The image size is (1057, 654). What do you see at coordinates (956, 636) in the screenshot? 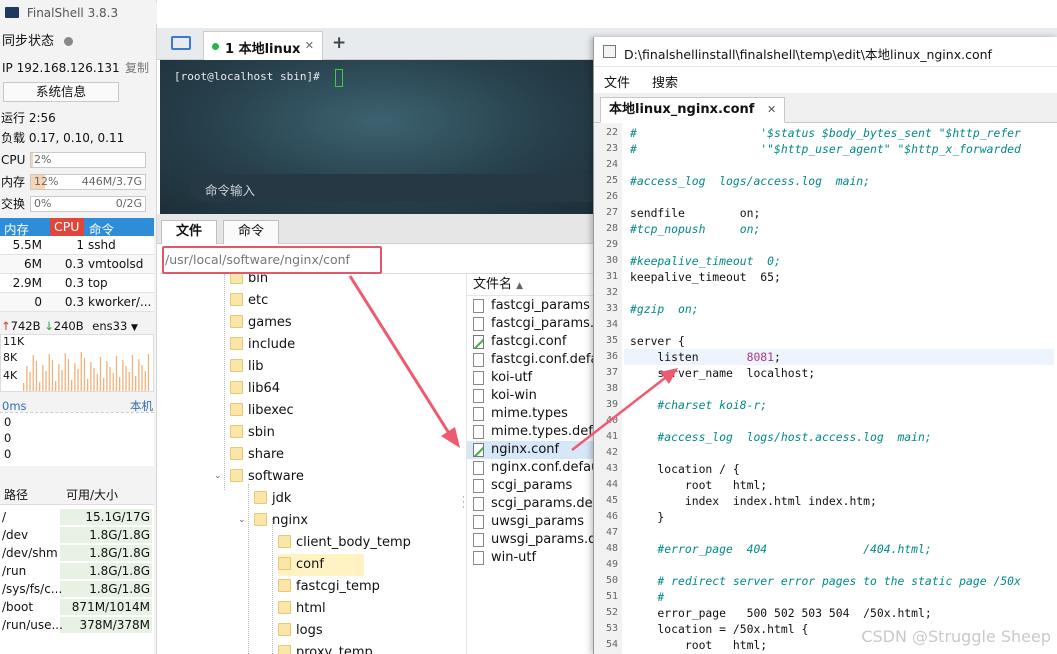
I see `watermark: CSDN @Struggle Sheep` at bounding box center [956, 636].